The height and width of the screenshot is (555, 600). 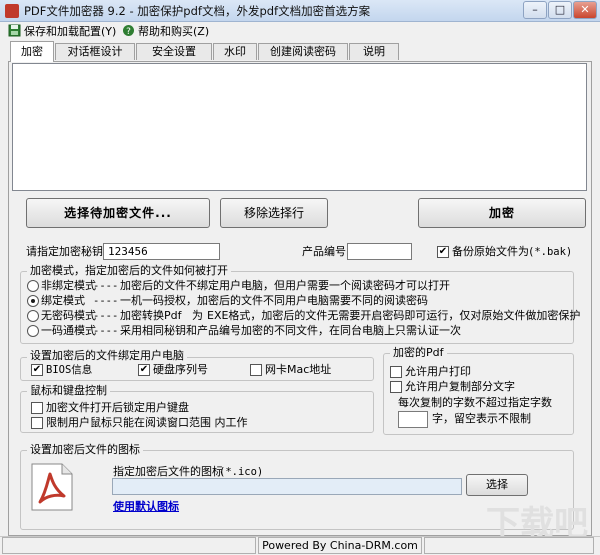 I want to click on mode-radio-unbound, so click(x=33, y=286).